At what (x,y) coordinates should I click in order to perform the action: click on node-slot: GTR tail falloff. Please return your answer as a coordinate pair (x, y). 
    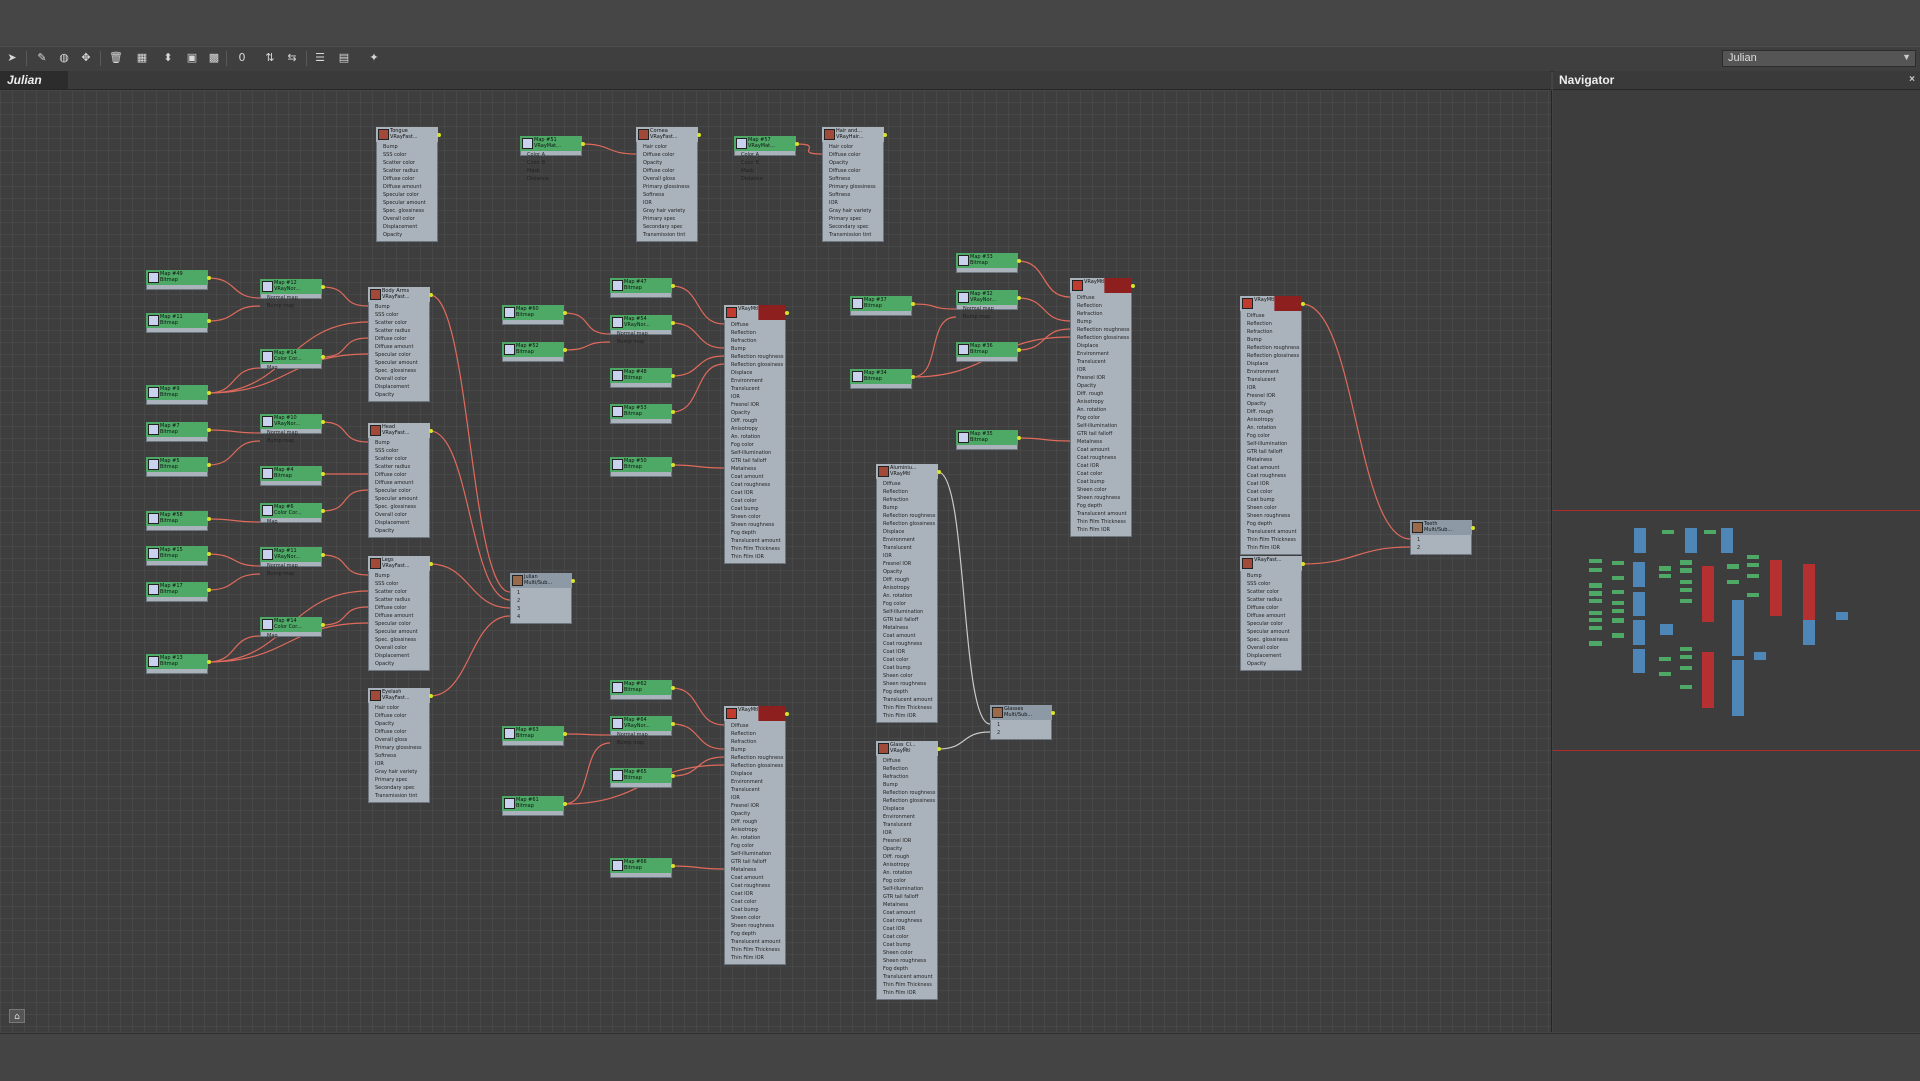
    Looking at the image, I should click on (907, 897).